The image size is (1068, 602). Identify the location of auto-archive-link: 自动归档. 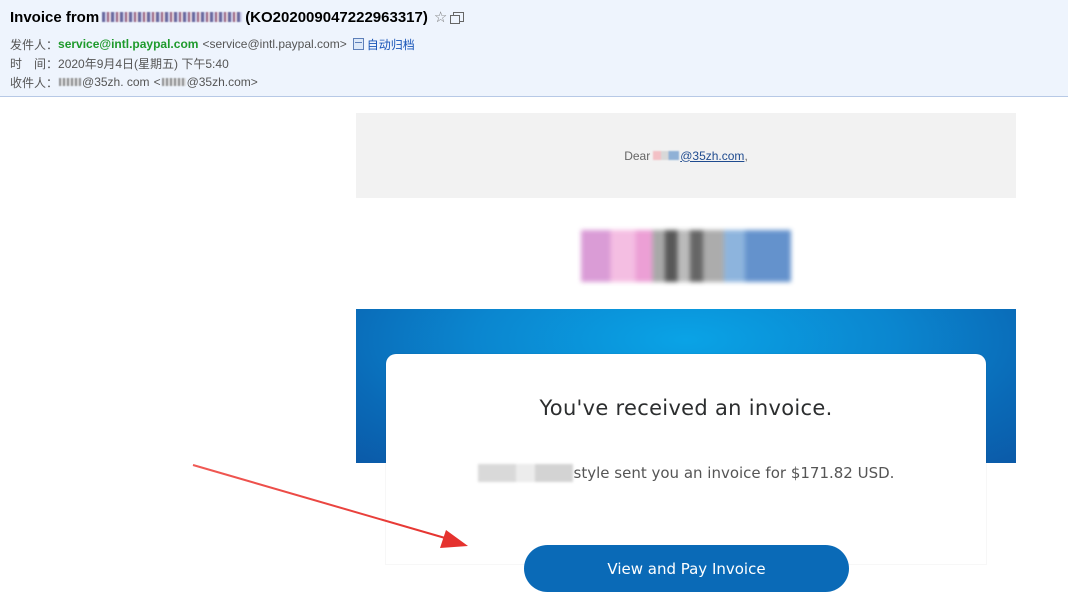
(383, 44).